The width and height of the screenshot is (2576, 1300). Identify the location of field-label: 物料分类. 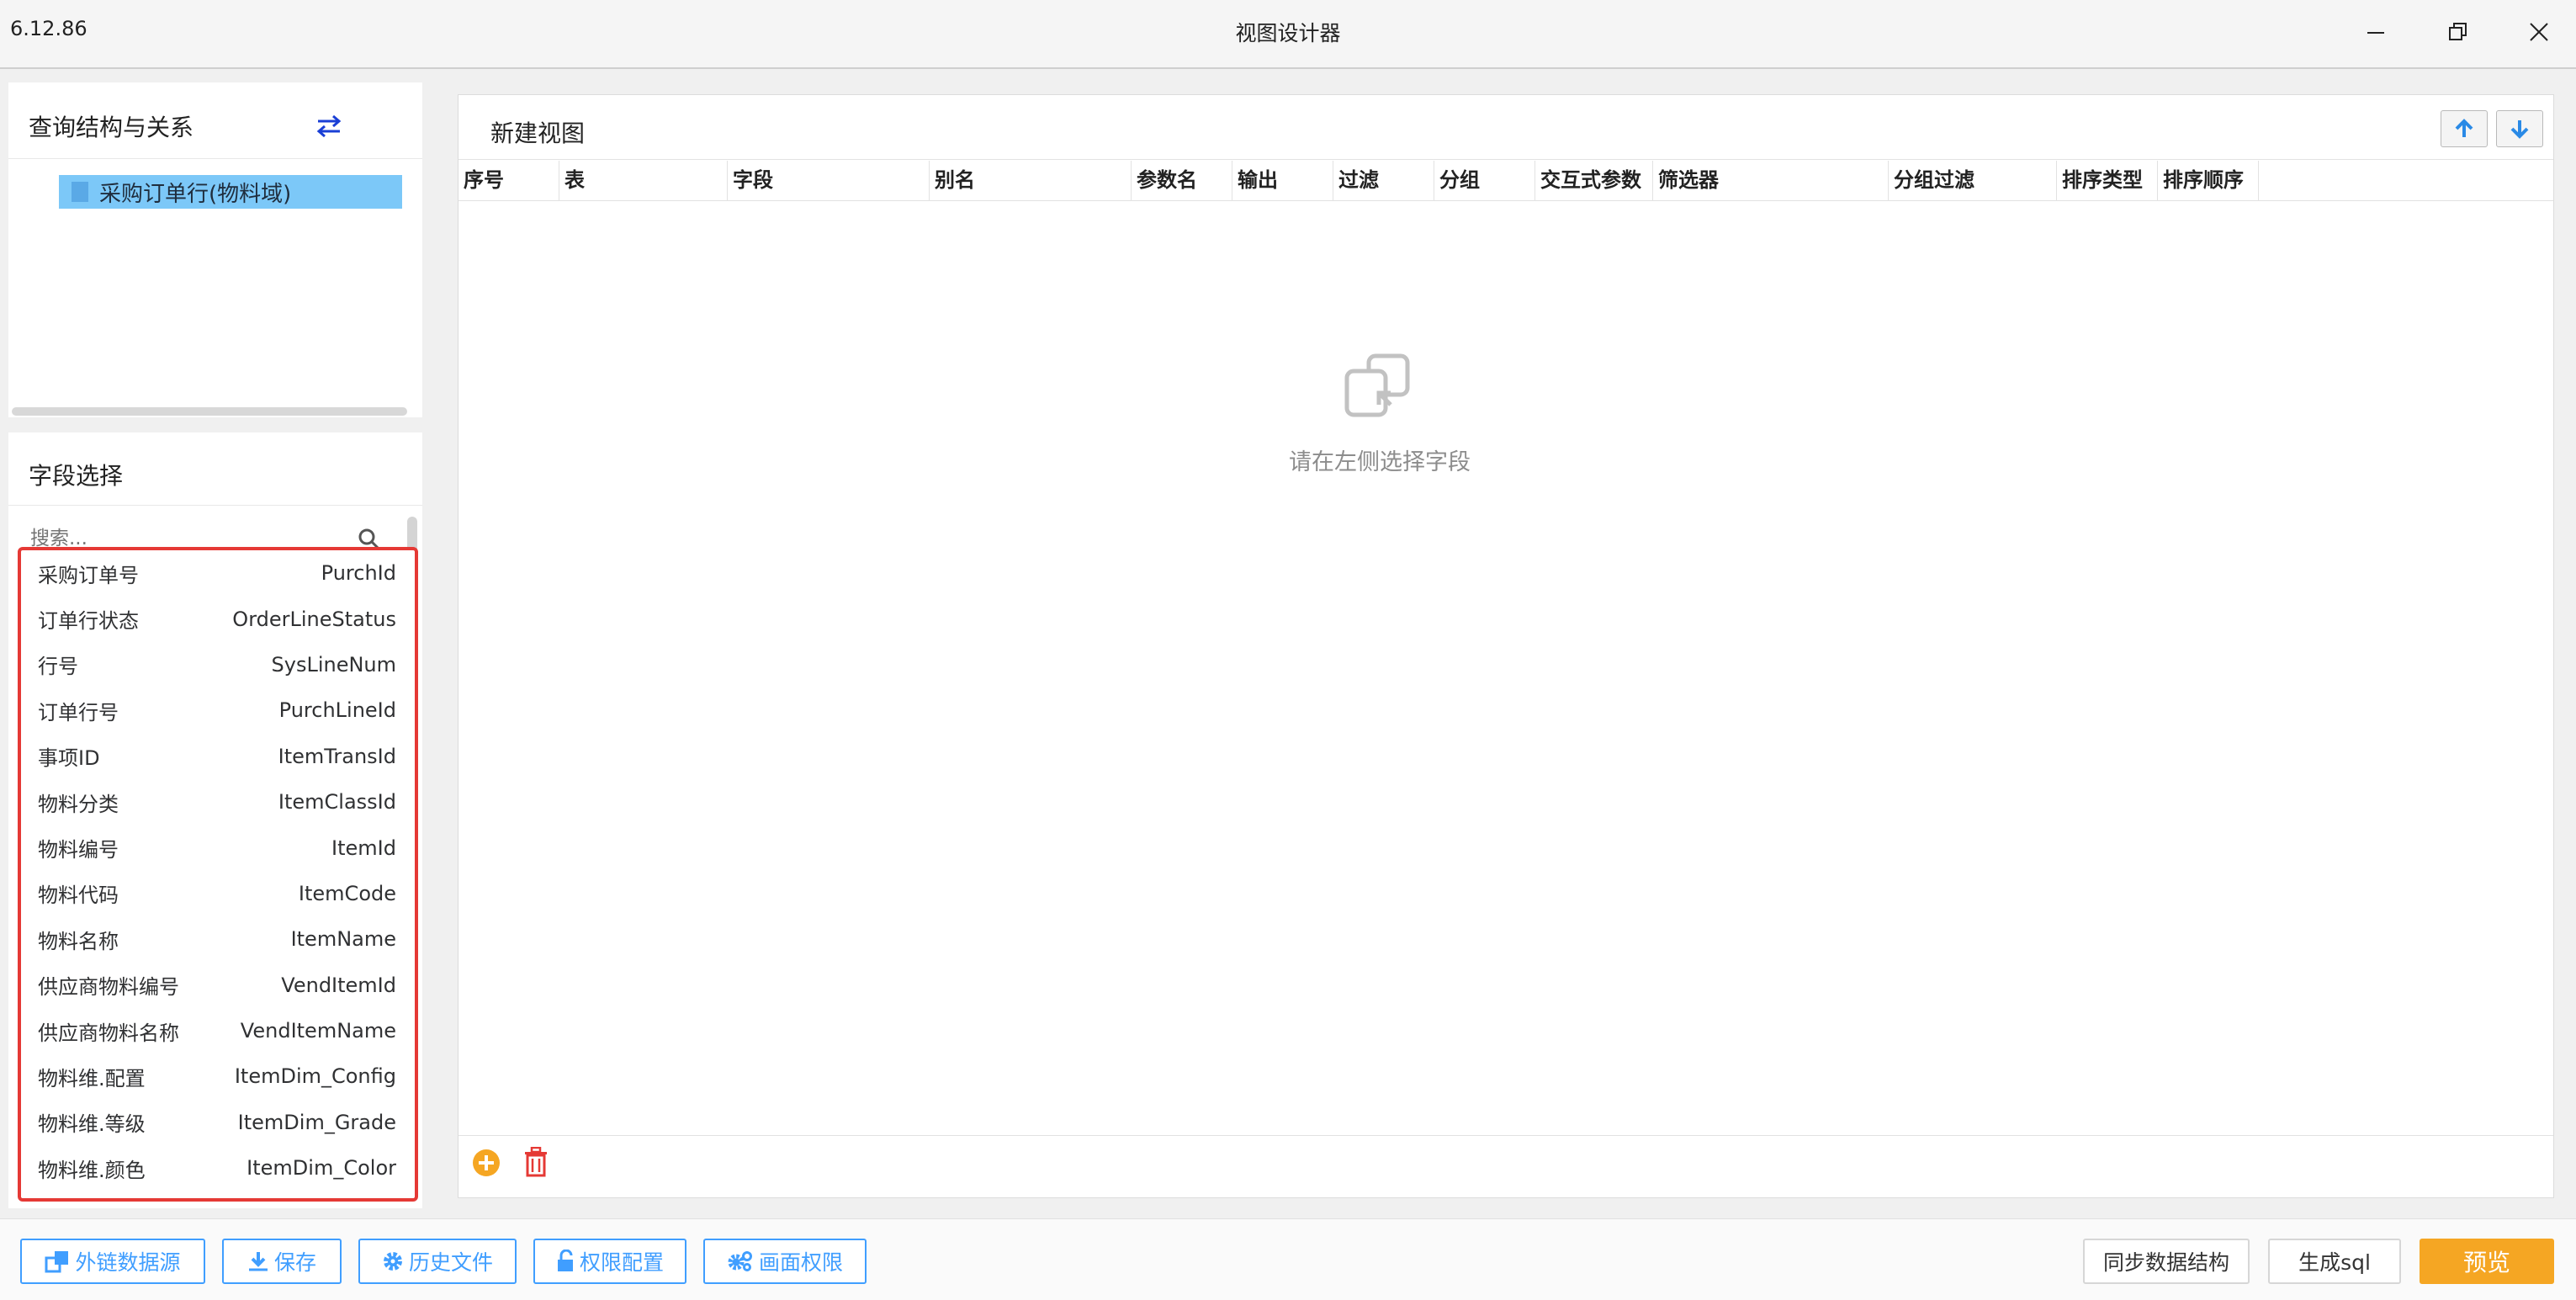
(78, 804).